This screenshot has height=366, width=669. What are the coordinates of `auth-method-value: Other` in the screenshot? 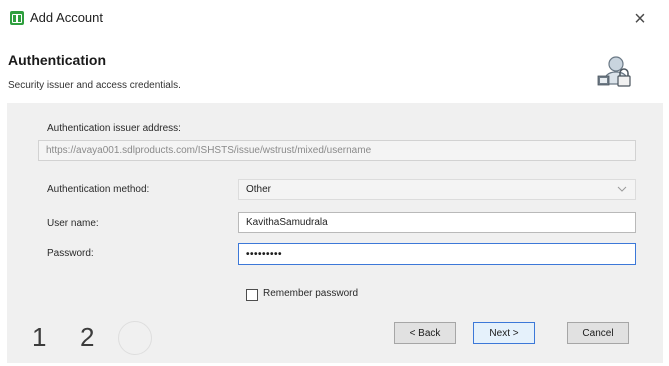 It's located at (259, 189).